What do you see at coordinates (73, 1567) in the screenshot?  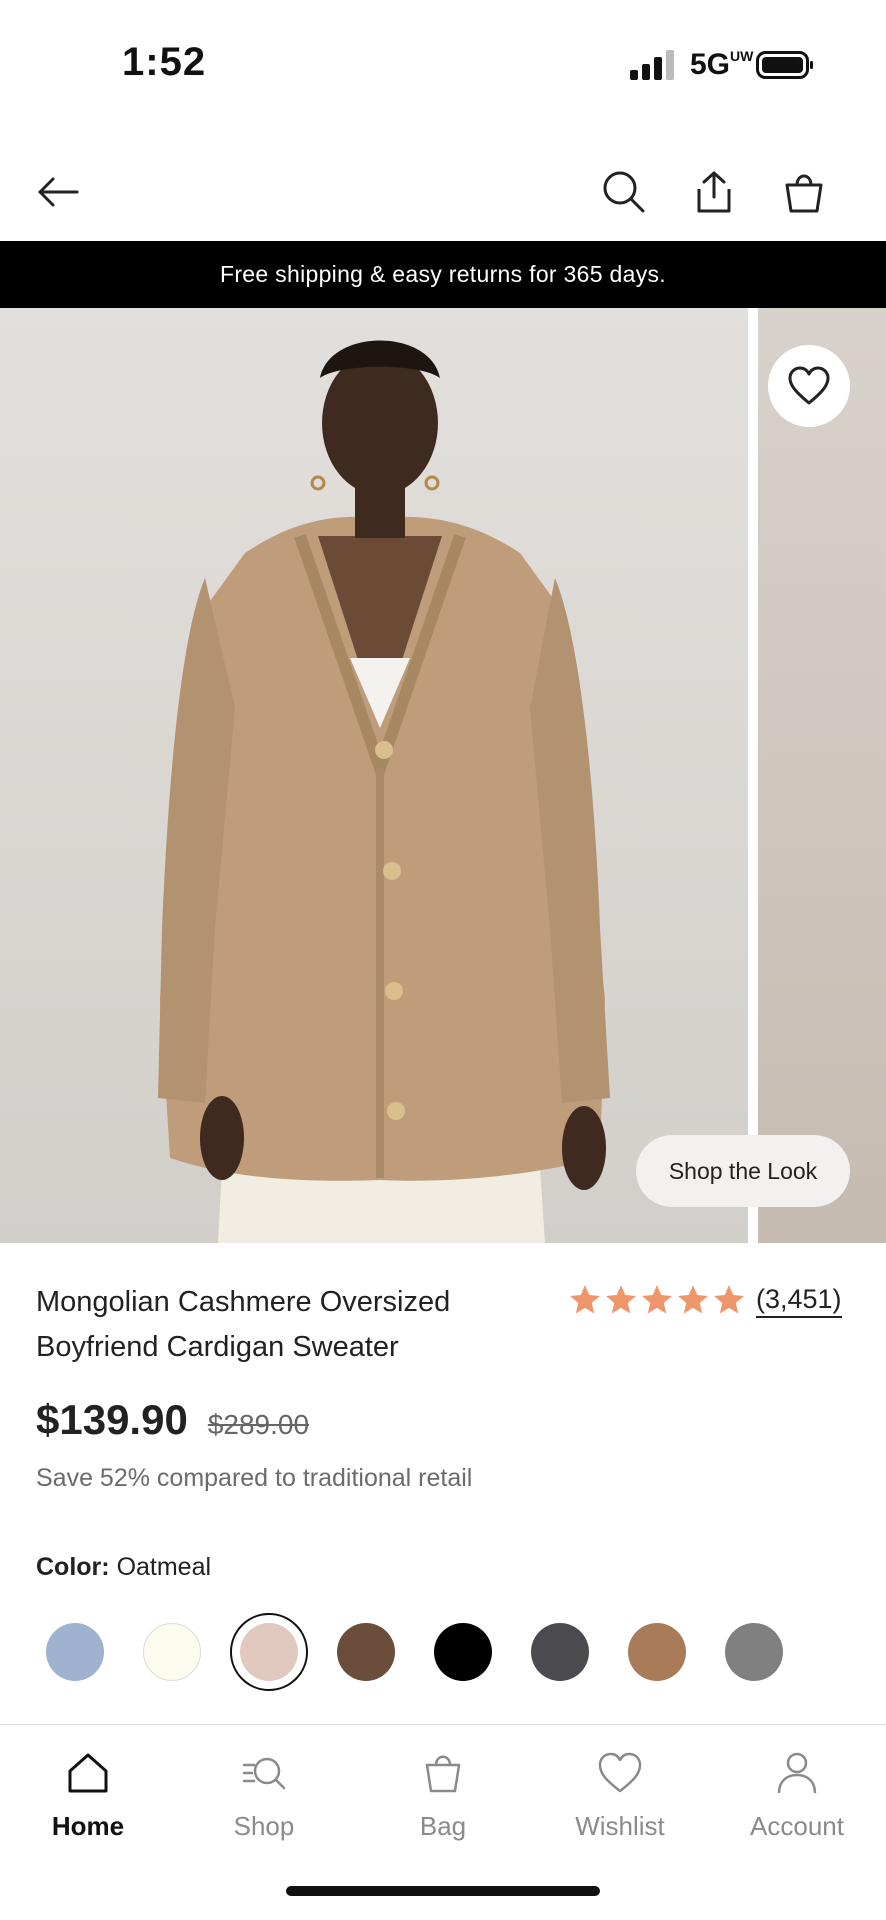 I see `color-label-key: Color:` at bounding box center [73, 1567].